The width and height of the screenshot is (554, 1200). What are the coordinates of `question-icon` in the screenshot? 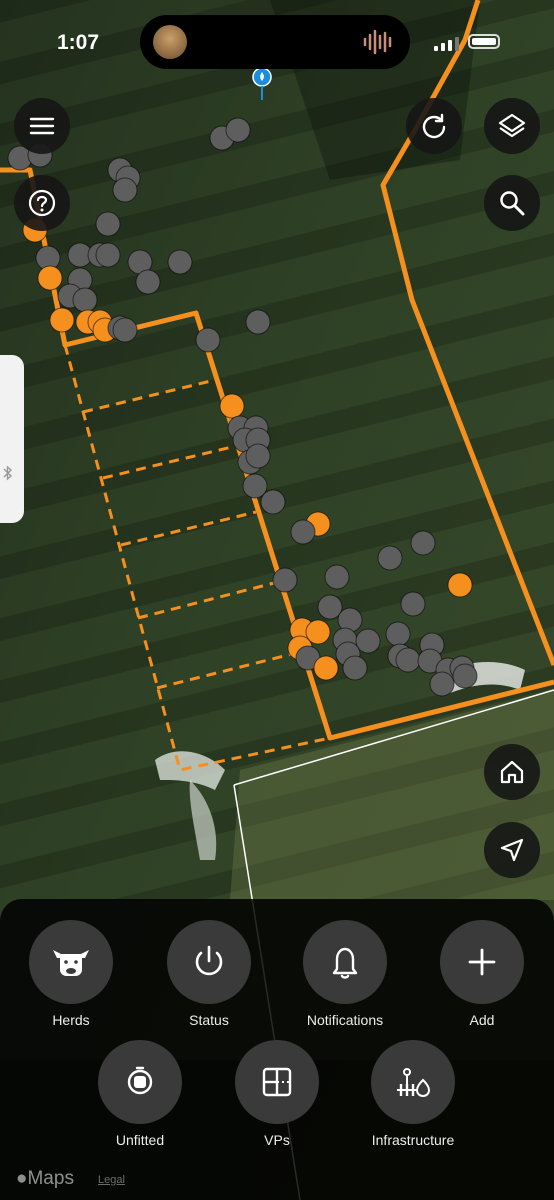 It's located at (42, 203).